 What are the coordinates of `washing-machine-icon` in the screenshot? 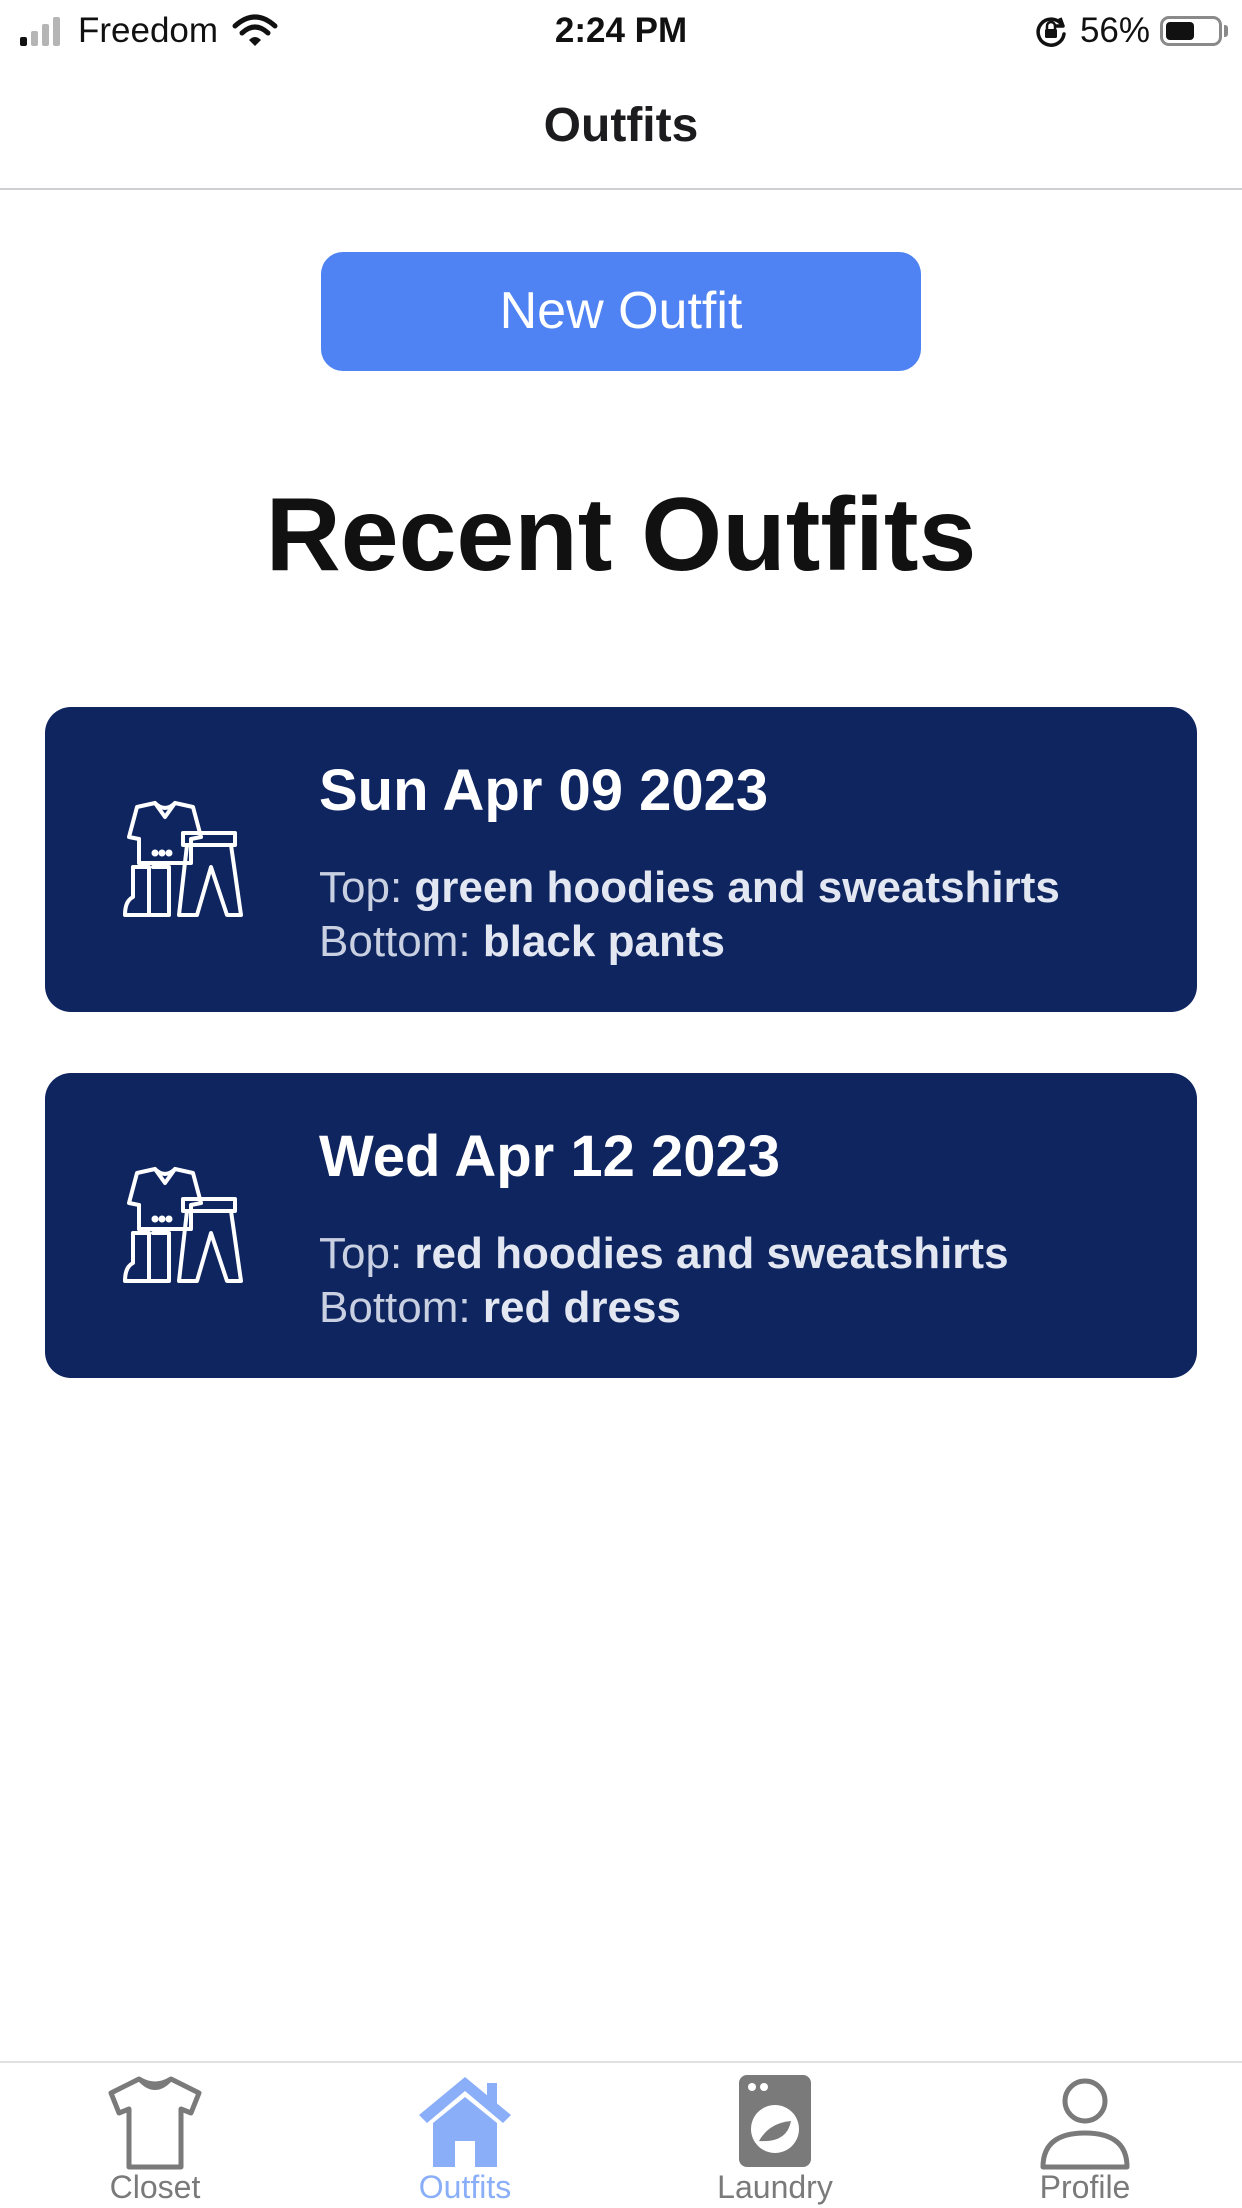 It's located at (775, 2121).